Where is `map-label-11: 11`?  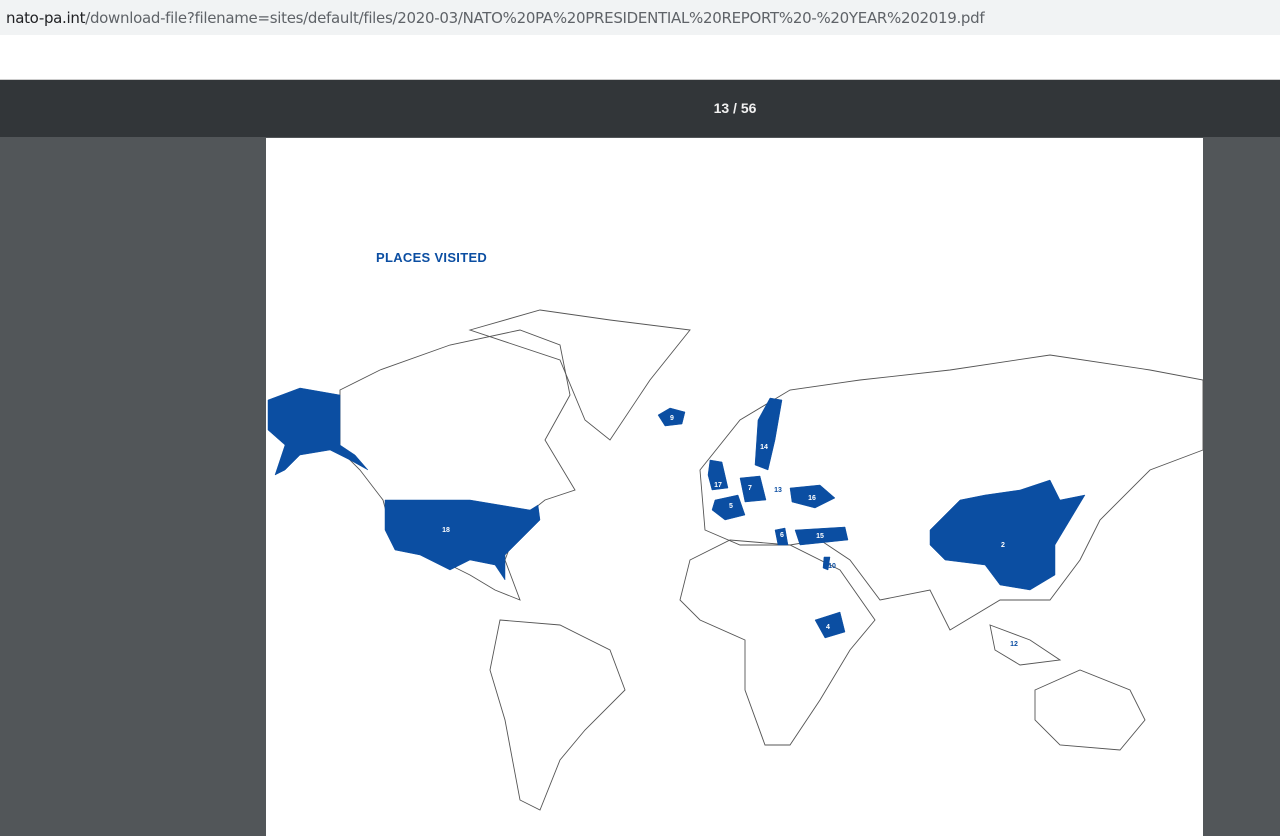
map-label-11: 11 is located at coordinates (790, 522).